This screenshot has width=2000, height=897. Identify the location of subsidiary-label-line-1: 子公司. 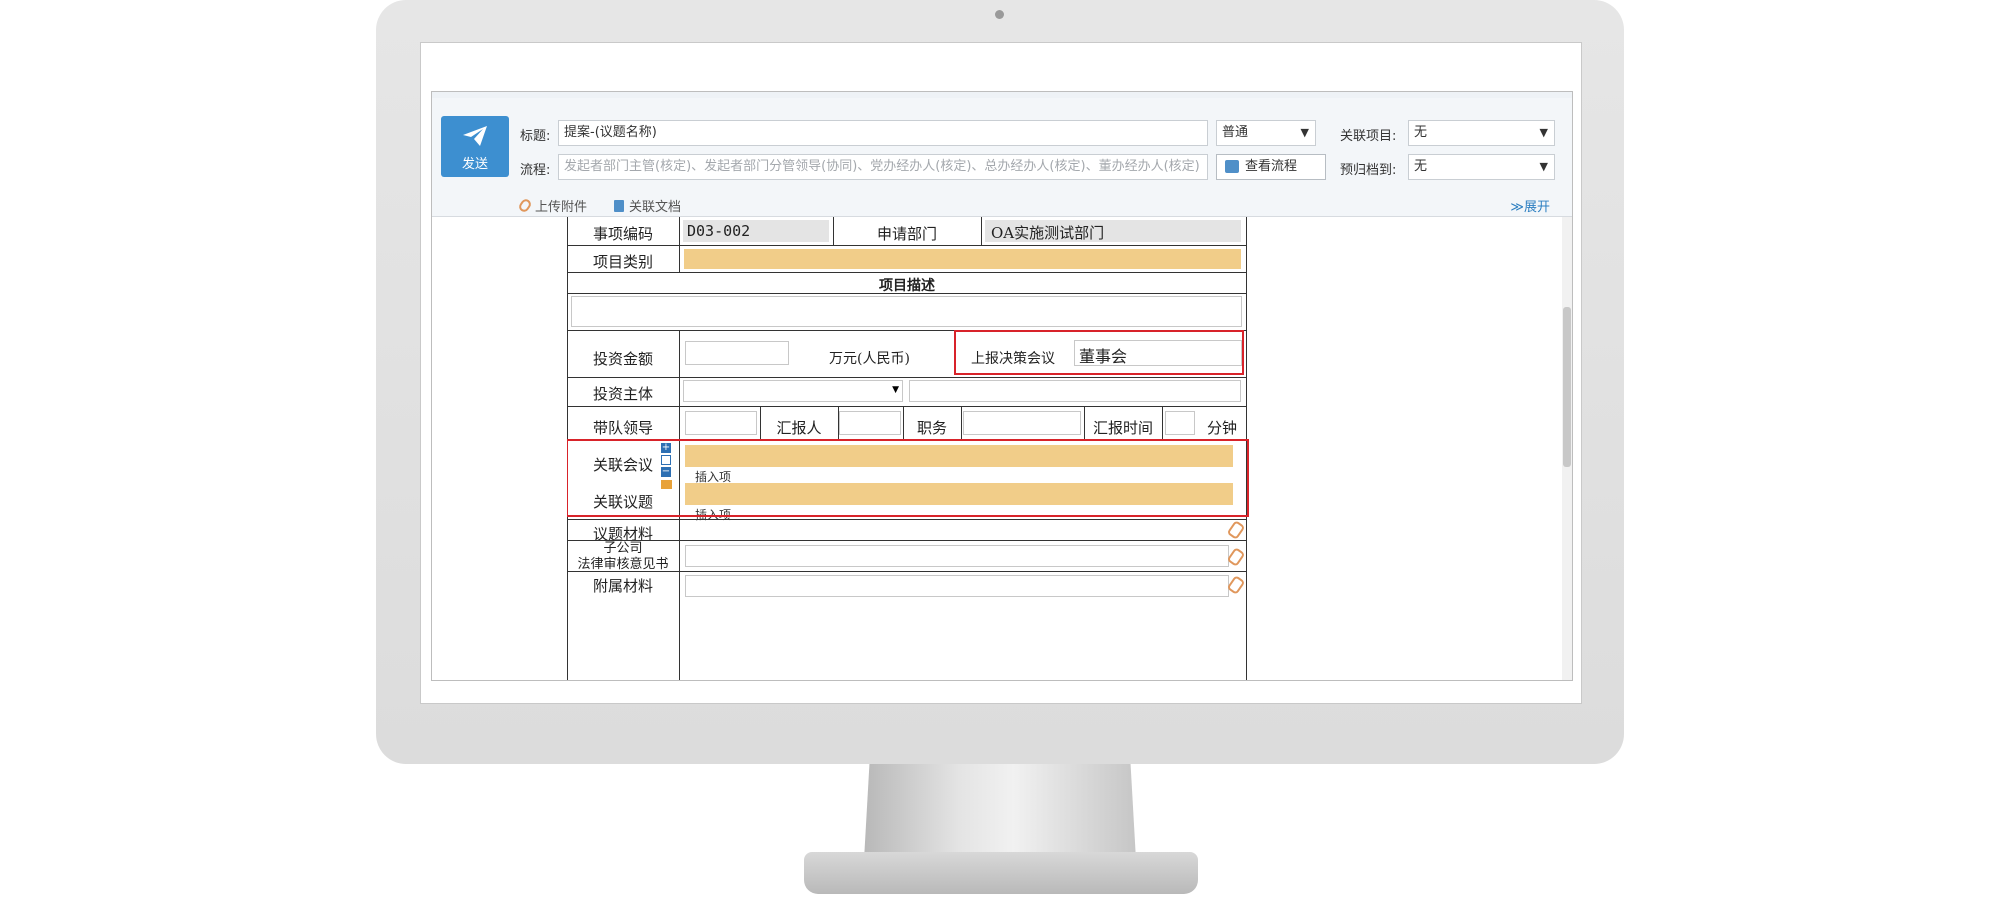
(623, 548).